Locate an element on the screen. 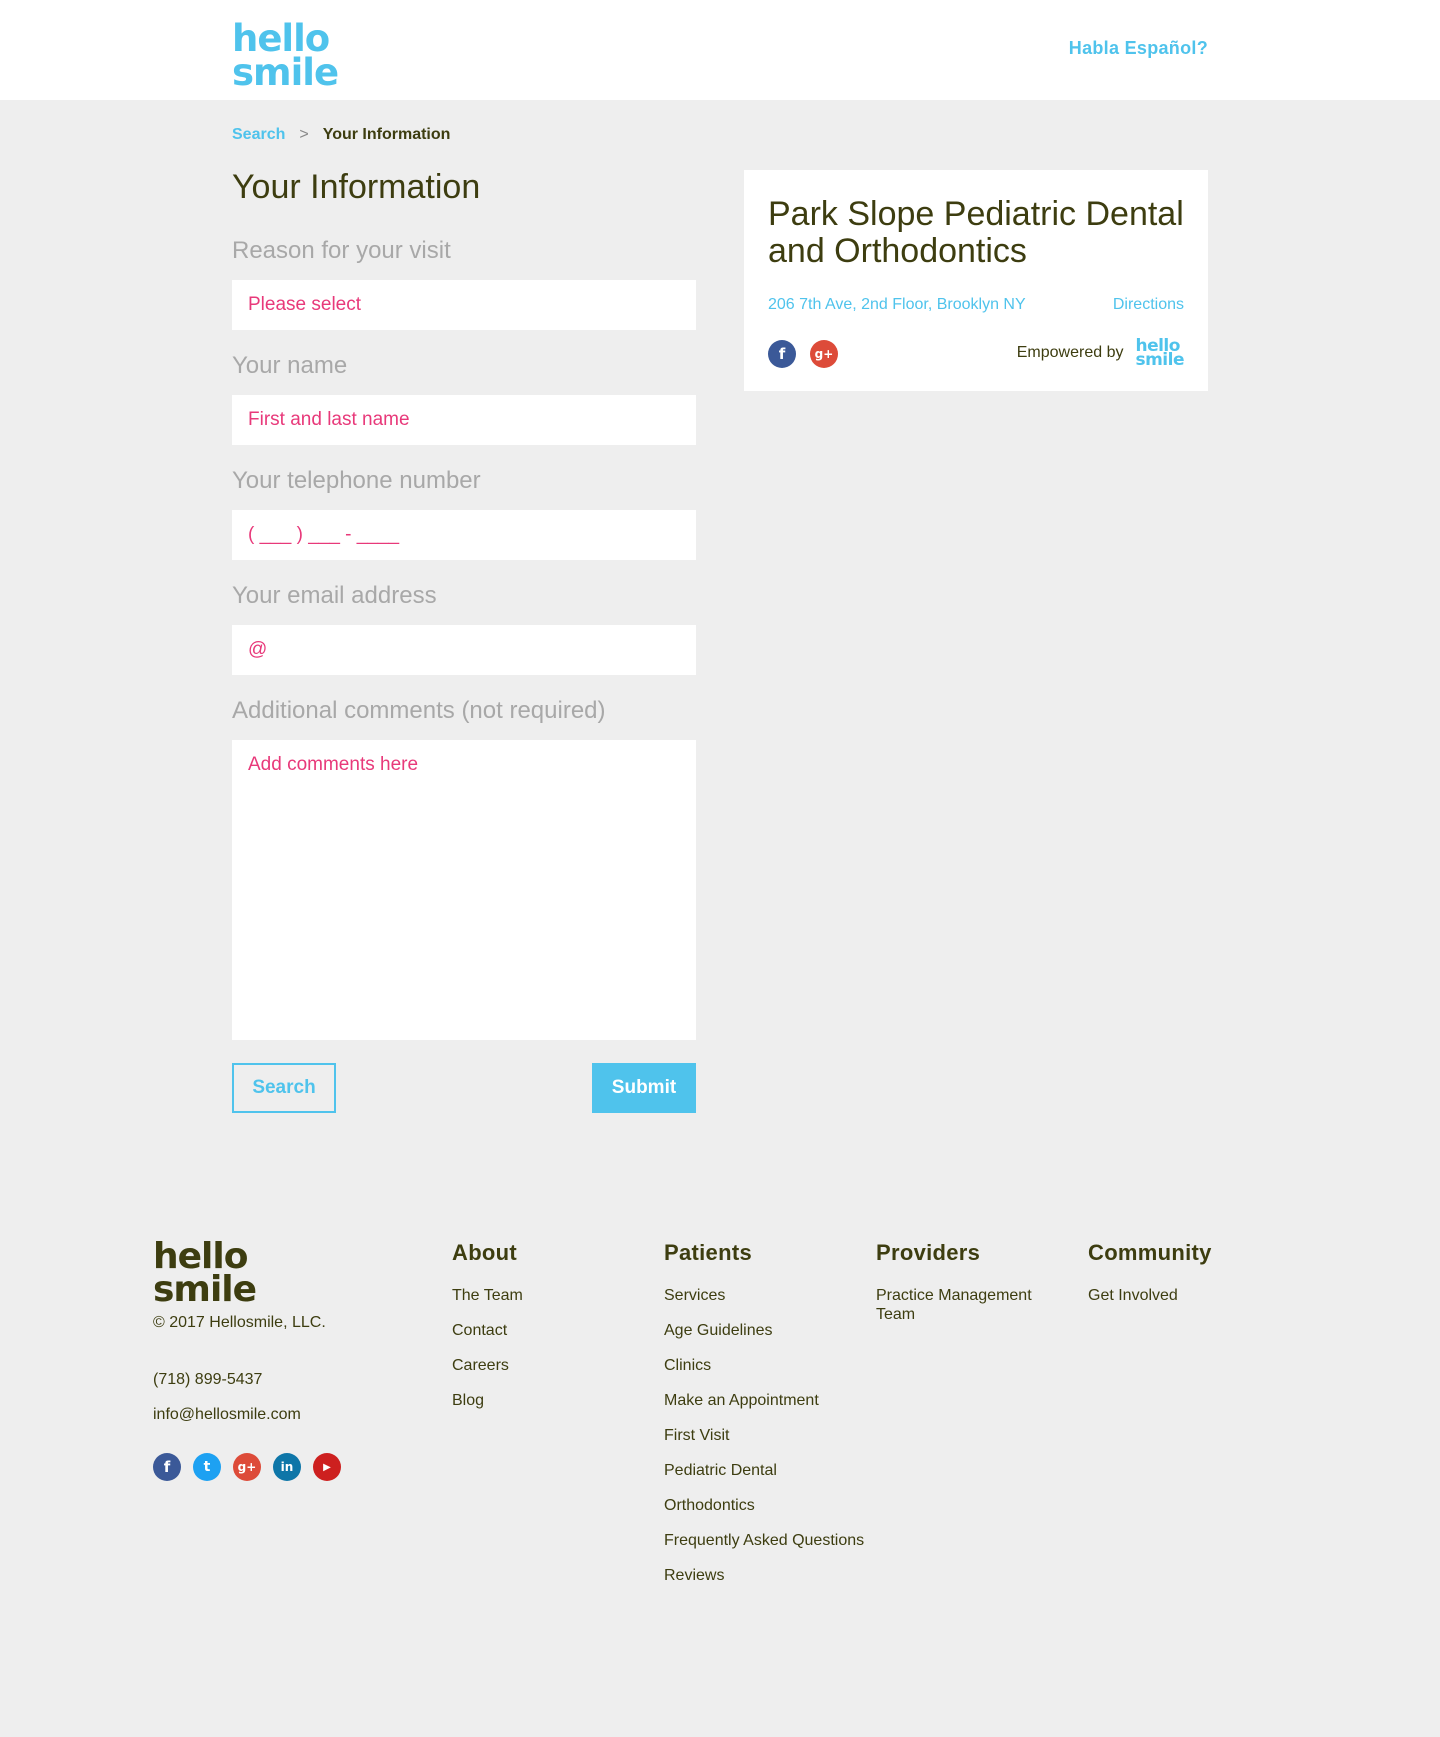 The image size is (1440, 1737). name-input: First and last name is located at coordinates (464, 420).